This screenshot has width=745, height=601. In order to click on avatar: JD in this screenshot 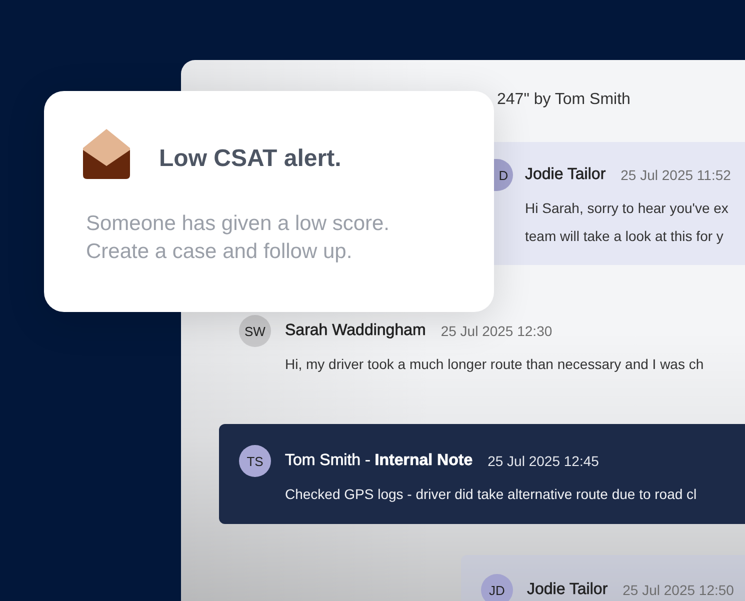, I will do `click(497, 587)`.